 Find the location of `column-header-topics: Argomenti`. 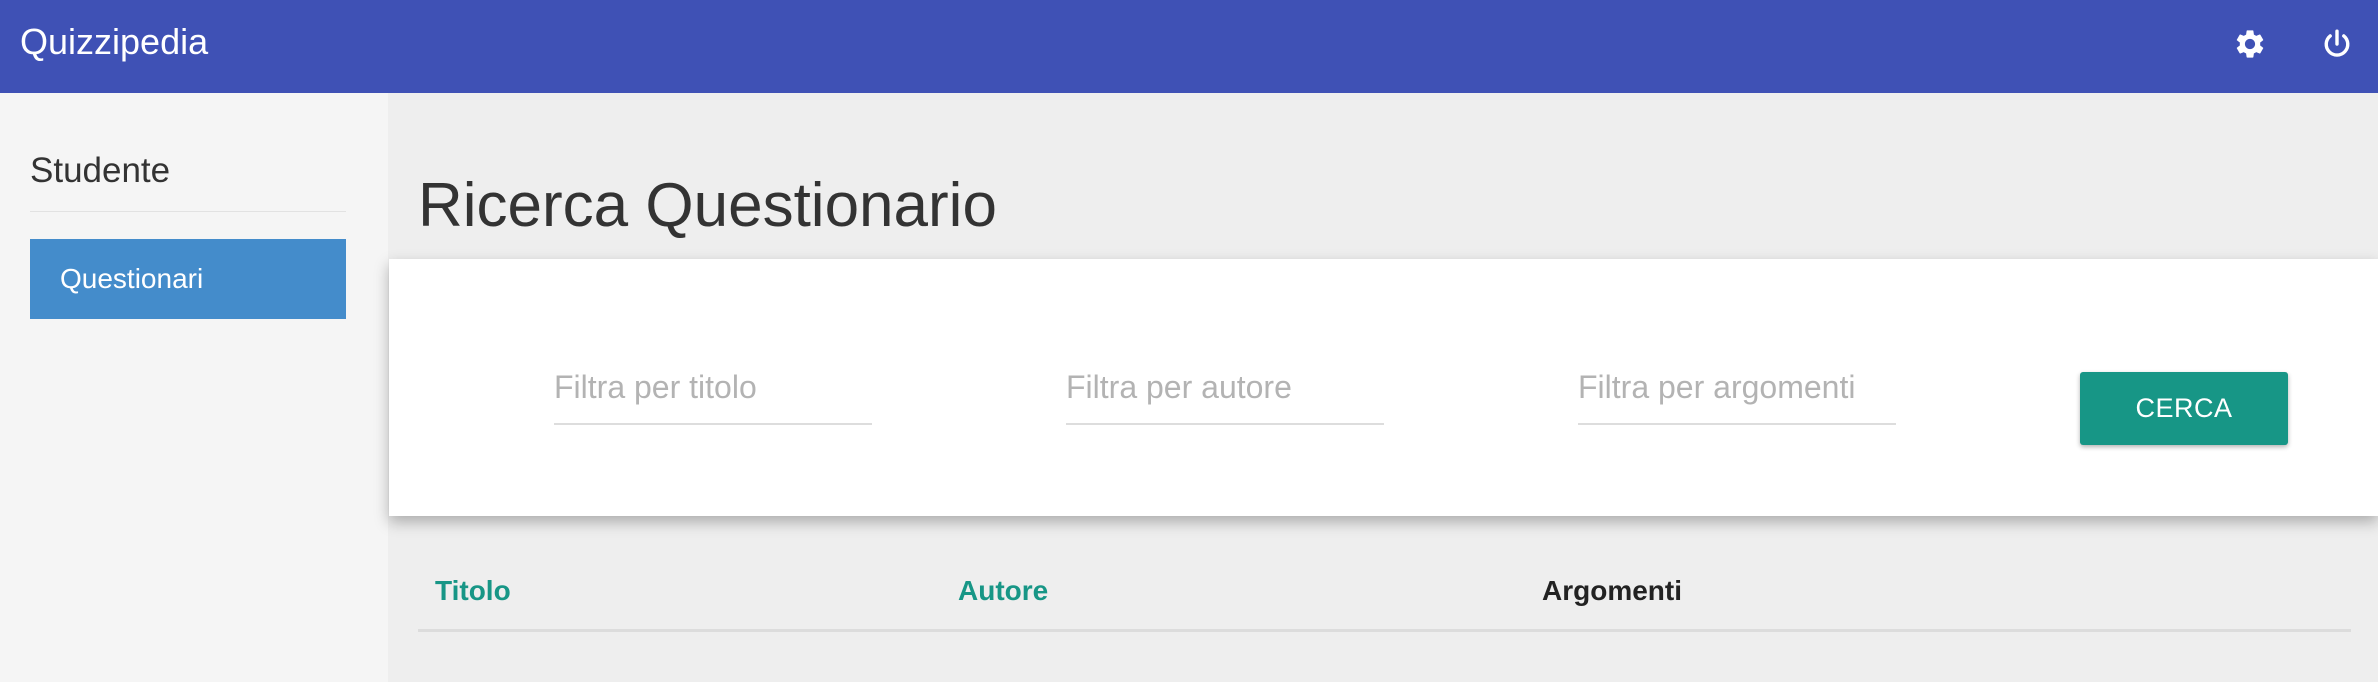

column-header-topics: Argomenti is located at coordinates (1612, 590).